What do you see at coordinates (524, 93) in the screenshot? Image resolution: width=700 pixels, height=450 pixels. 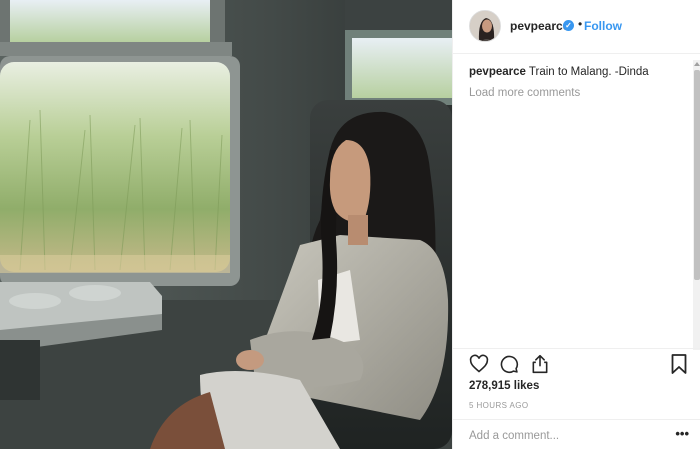 I see `load-more-comments-button: Load more comments` at bounding box center [524, 93].